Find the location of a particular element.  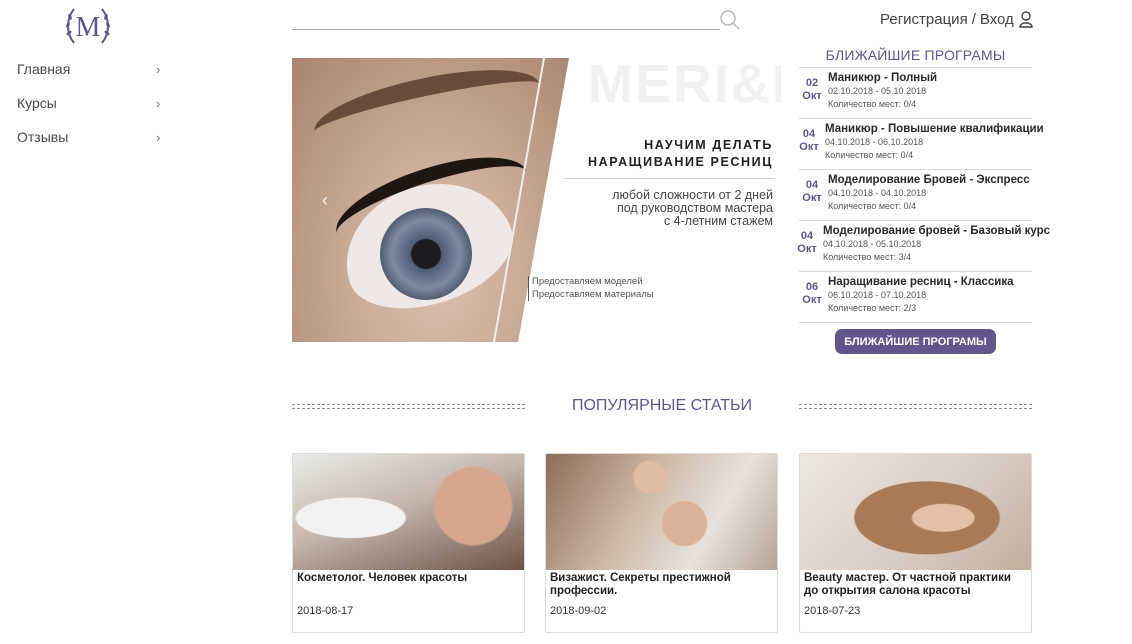

article-title: Визажист. Секреты престижной профессии. is located at coordinates (662, 584).